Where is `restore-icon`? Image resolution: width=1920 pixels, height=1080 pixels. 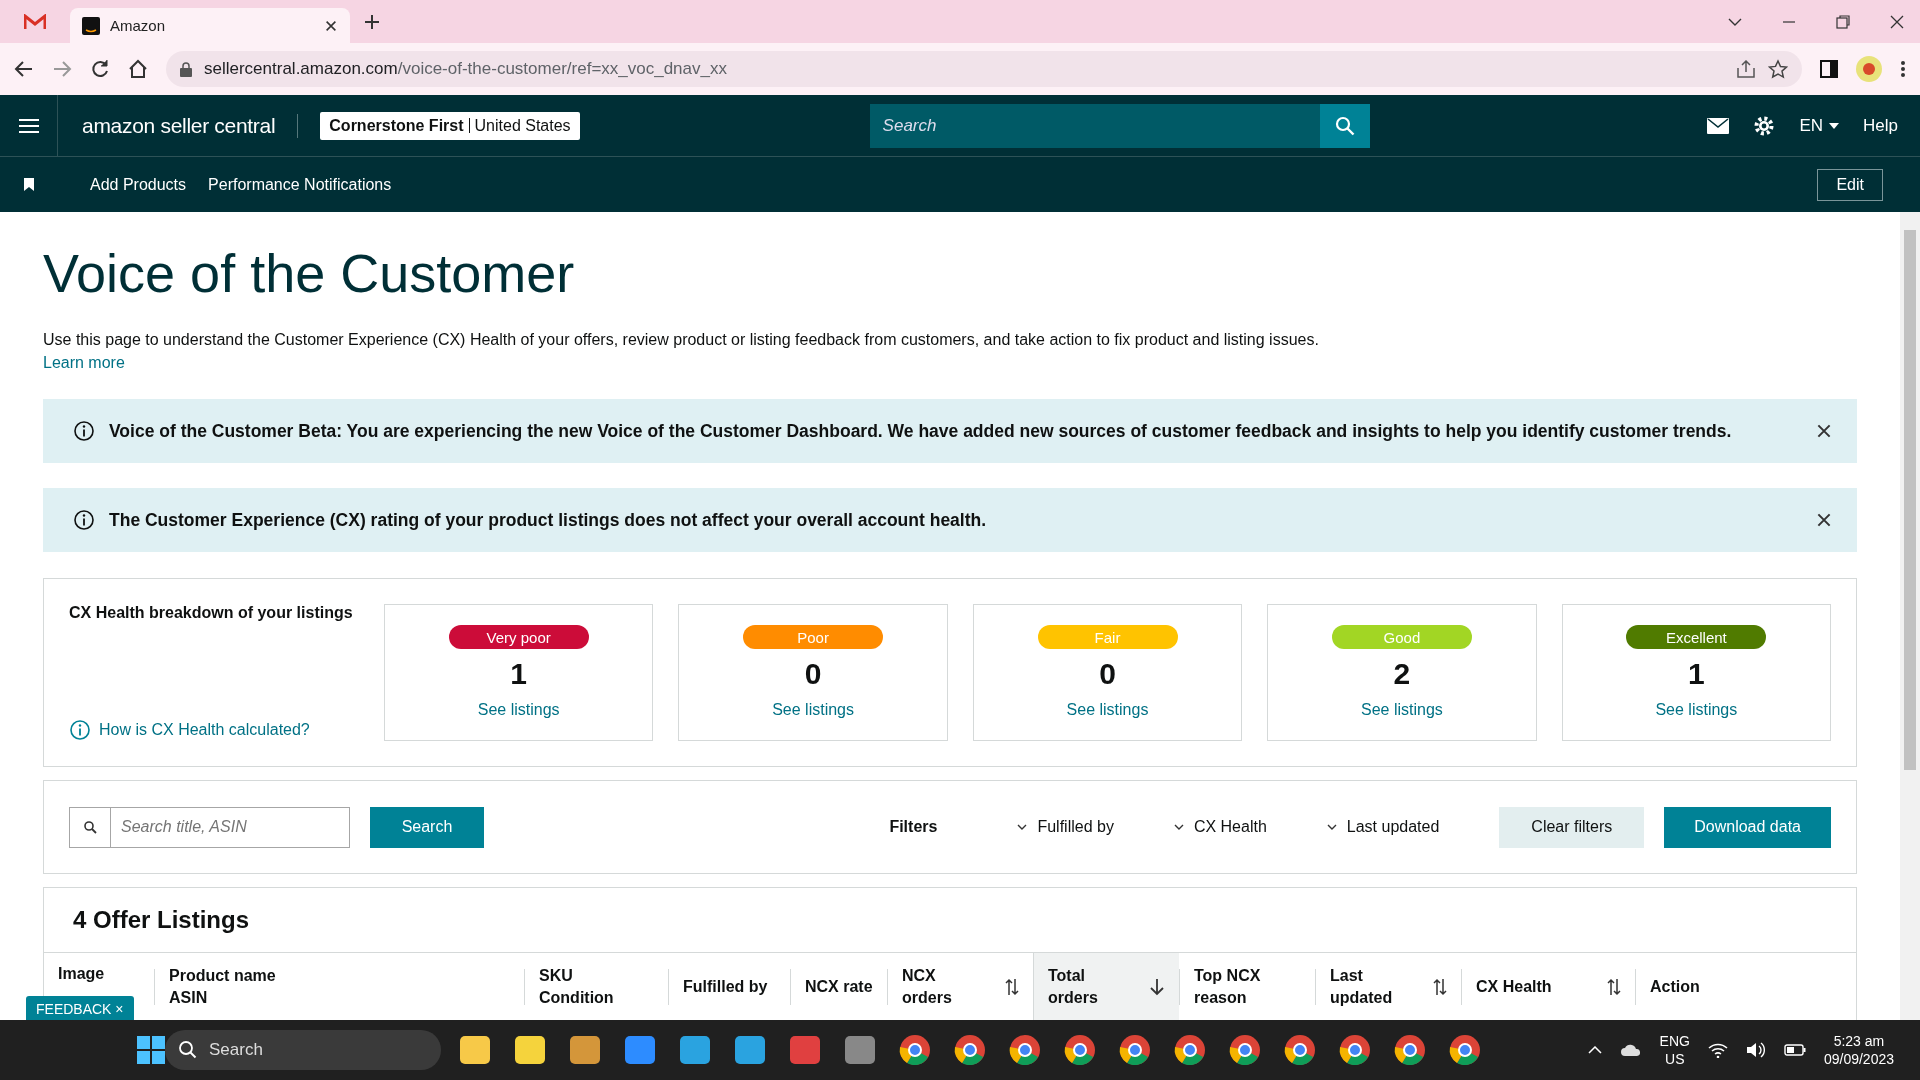 restore-icon is located at coordinates (1843, 21).